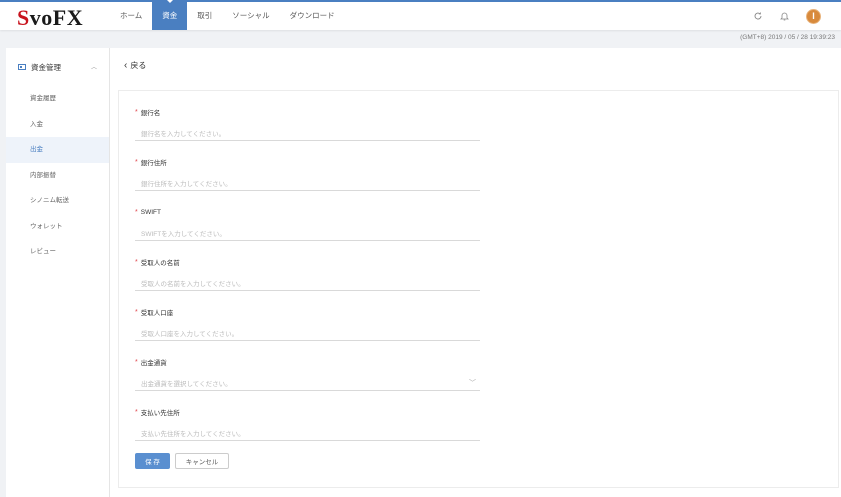 This screenshot has width=841, height=497. What do you see at coordinates (307, 174) in the screenshot?
I see `field-bank-address: * 銀行住所 銀行住所を入力してください。` at bounding box center [307, 174].